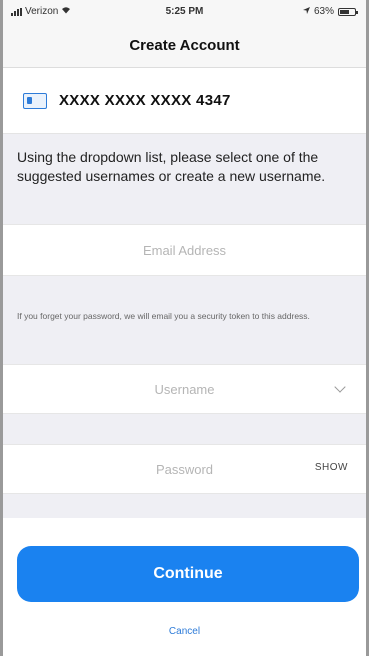 The image size is (369, 656). I want to click on chevron-down-icon, so click(340, 387).